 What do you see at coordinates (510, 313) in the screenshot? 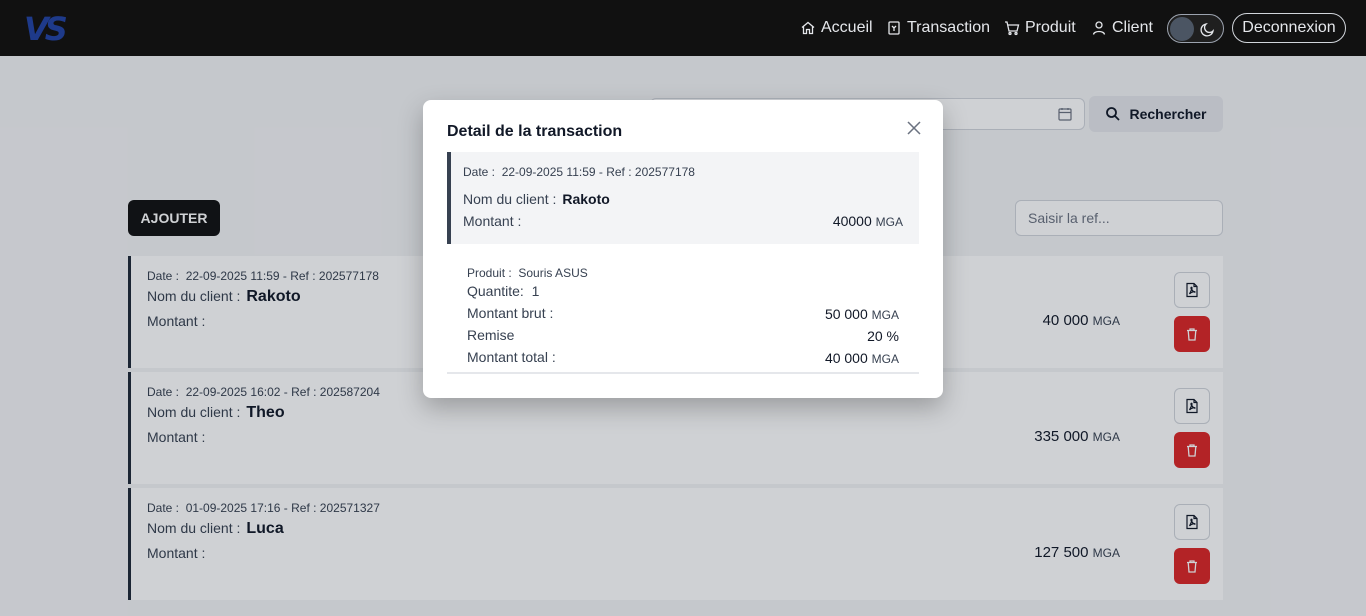
I see `montant-brut-label: Montant brut :` at bounding box center [510, 313].